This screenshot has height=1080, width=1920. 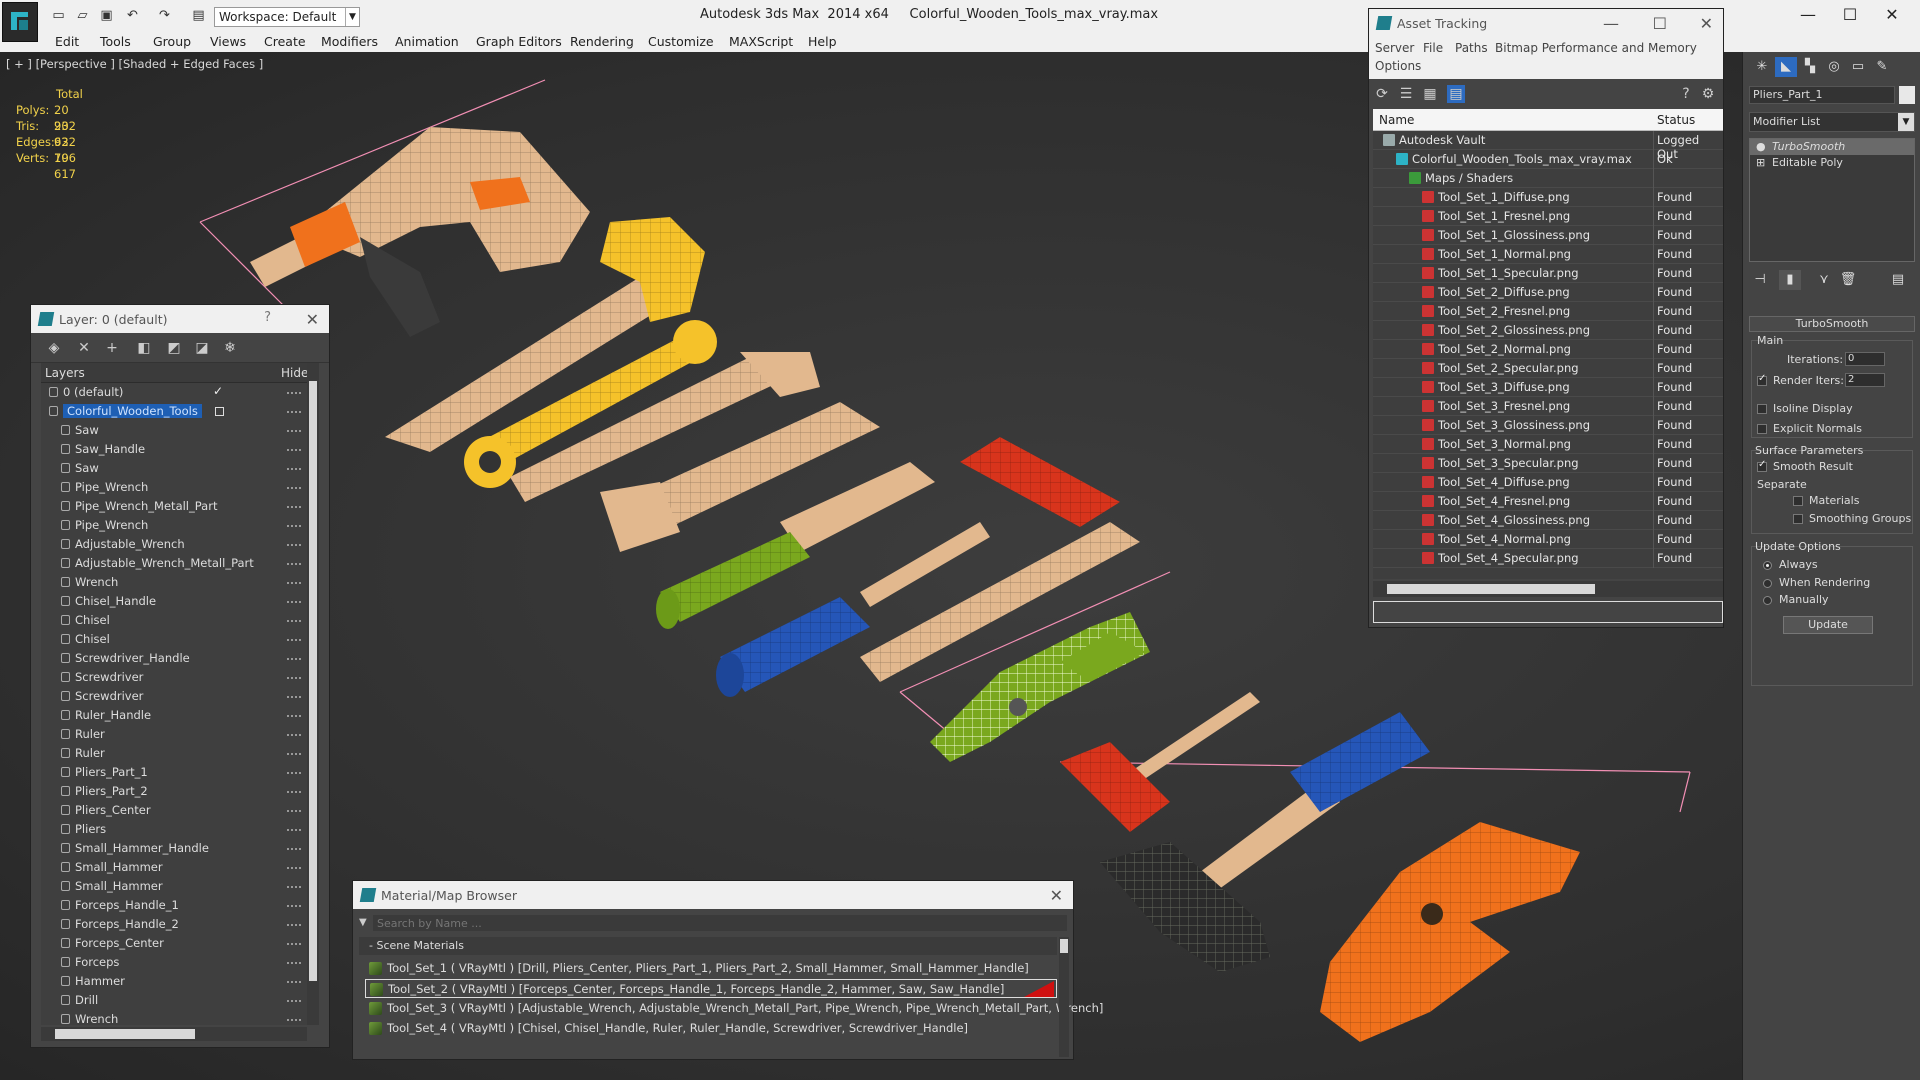 I want to click on asset-row: Autodesk Vault Logged Out, so click(x=1548, y=146).